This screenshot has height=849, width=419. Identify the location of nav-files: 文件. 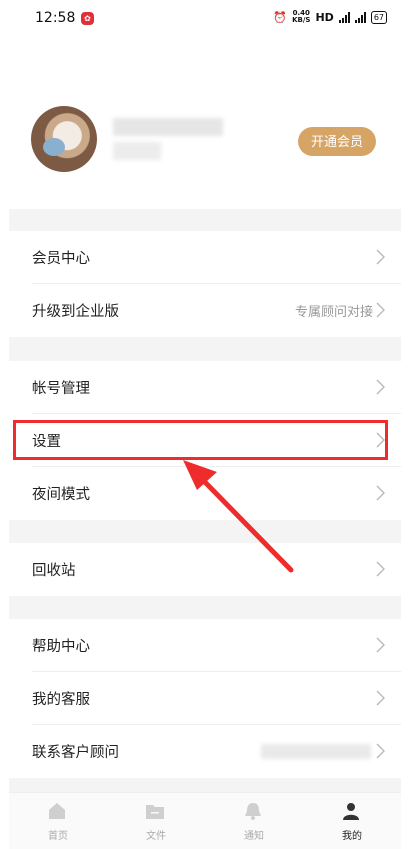
(156, 821).